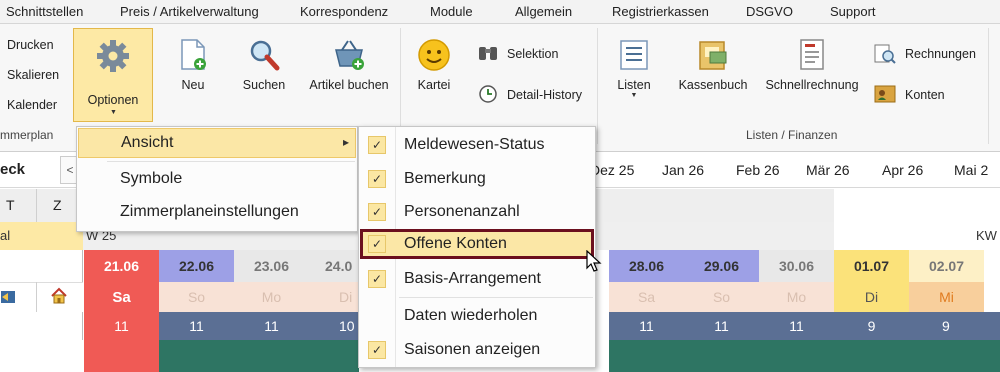 Image resolution: width=1000 pixels, height=372 pixels. Describe the element at coordinates (971, 170) in the screenshot. I see `month-mai-26: Mai 2` at that location.